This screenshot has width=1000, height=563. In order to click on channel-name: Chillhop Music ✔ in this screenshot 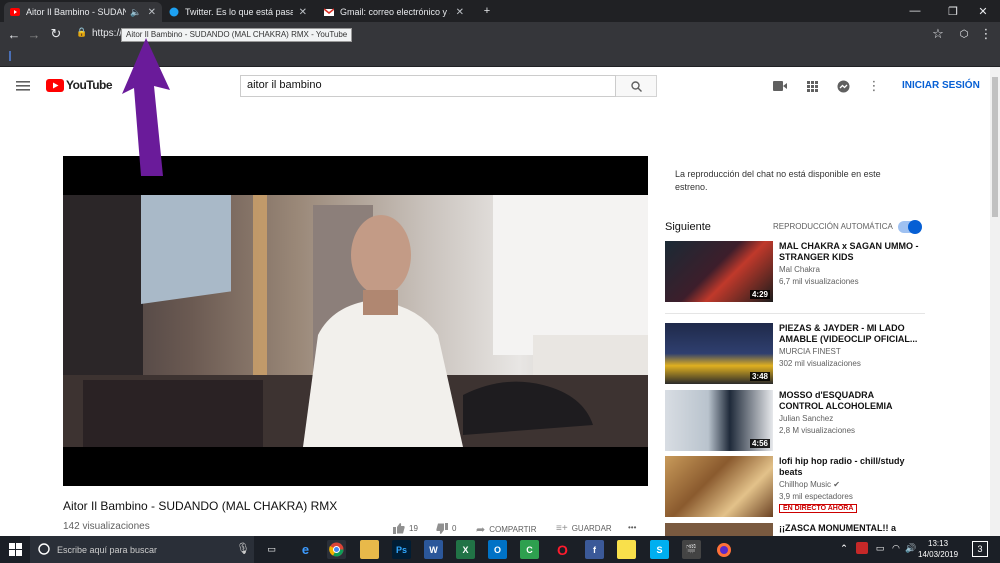, I will do `click(809, 484)`.